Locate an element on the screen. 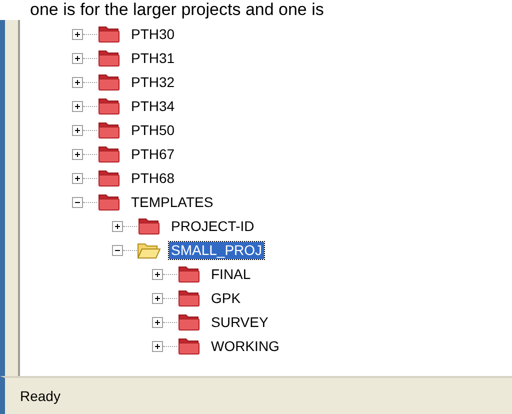  tree-item: PTH31 is located at coordinates (153, 58).